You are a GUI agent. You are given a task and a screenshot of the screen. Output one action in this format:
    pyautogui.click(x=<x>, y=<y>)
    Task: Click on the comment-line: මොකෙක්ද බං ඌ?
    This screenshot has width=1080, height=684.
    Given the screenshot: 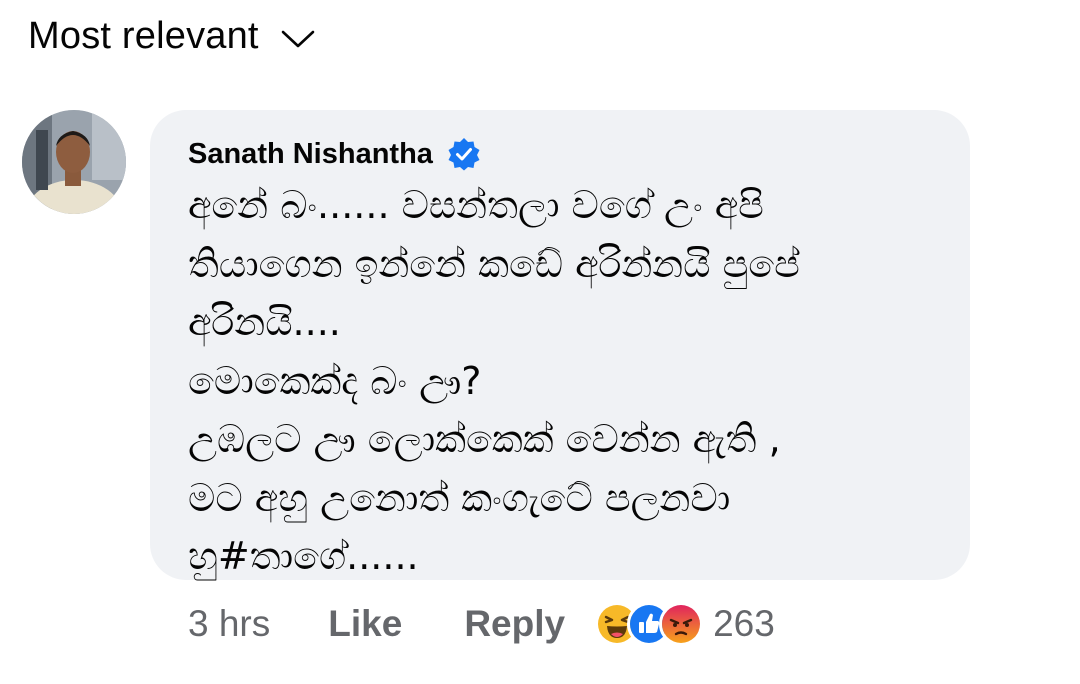 What is the action you would take?
    pyautogui.click(x=335, y=380)
    